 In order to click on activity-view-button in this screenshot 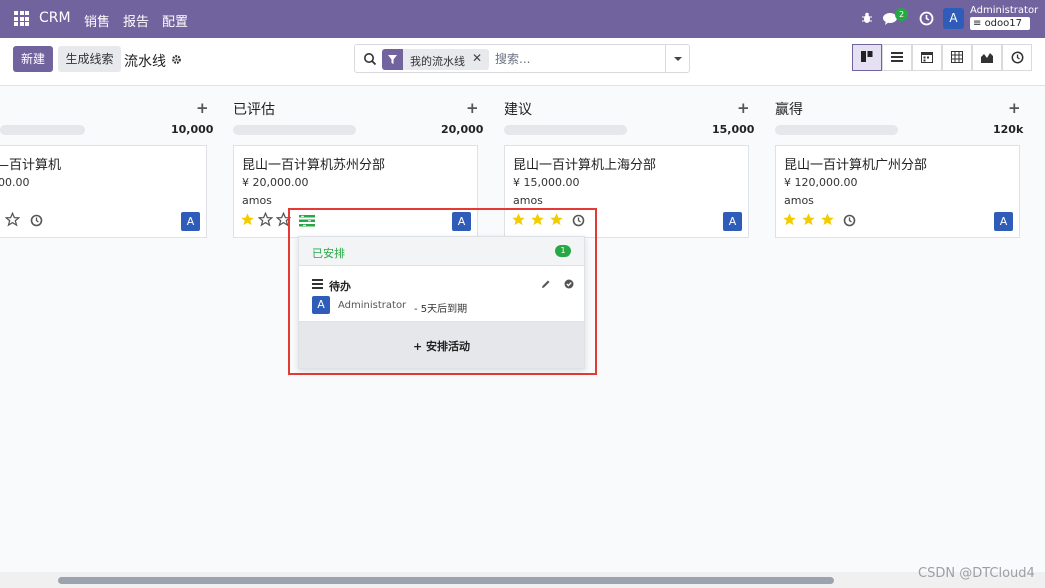, I will do `click(1017, 57)`.